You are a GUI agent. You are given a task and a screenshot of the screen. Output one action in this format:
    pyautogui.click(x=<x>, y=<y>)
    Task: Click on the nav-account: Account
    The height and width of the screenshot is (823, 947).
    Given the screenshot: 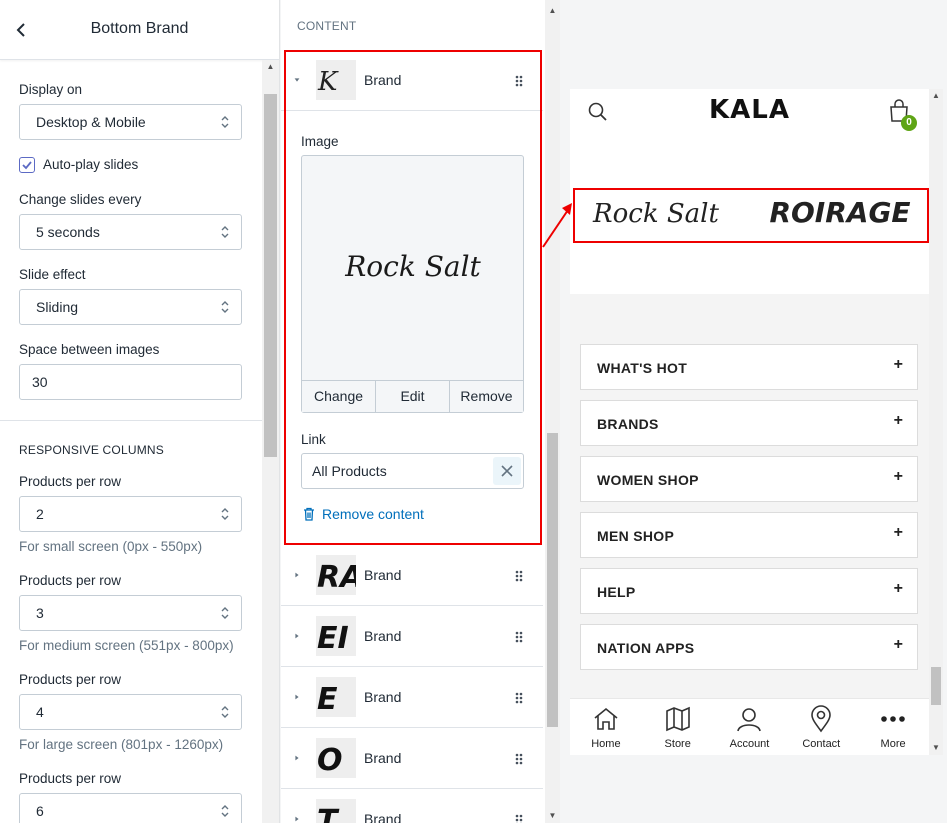 What is the action you would take?
    pyautogui.click(x=750, y=727)
    